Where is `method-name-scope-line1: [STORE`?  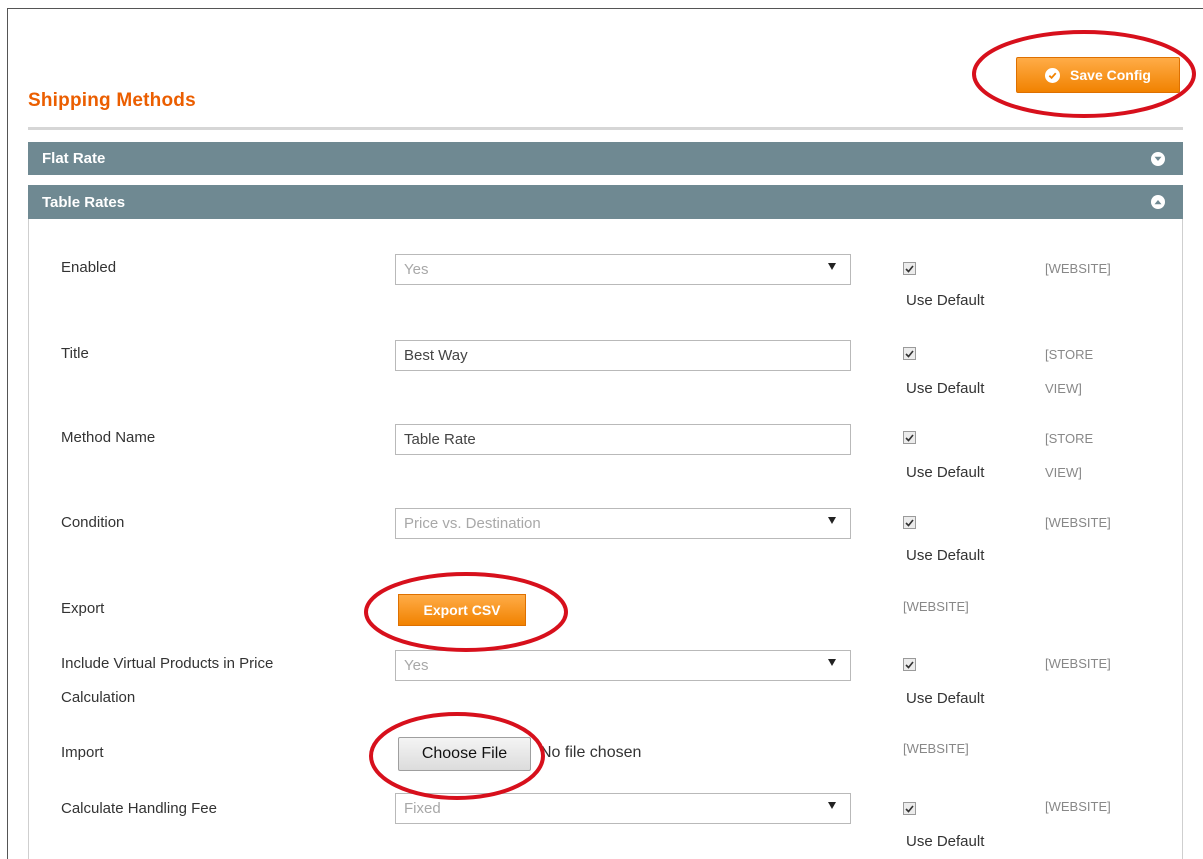 method-name-scope-line1: [STORE is located at coordinates (1069, 438).